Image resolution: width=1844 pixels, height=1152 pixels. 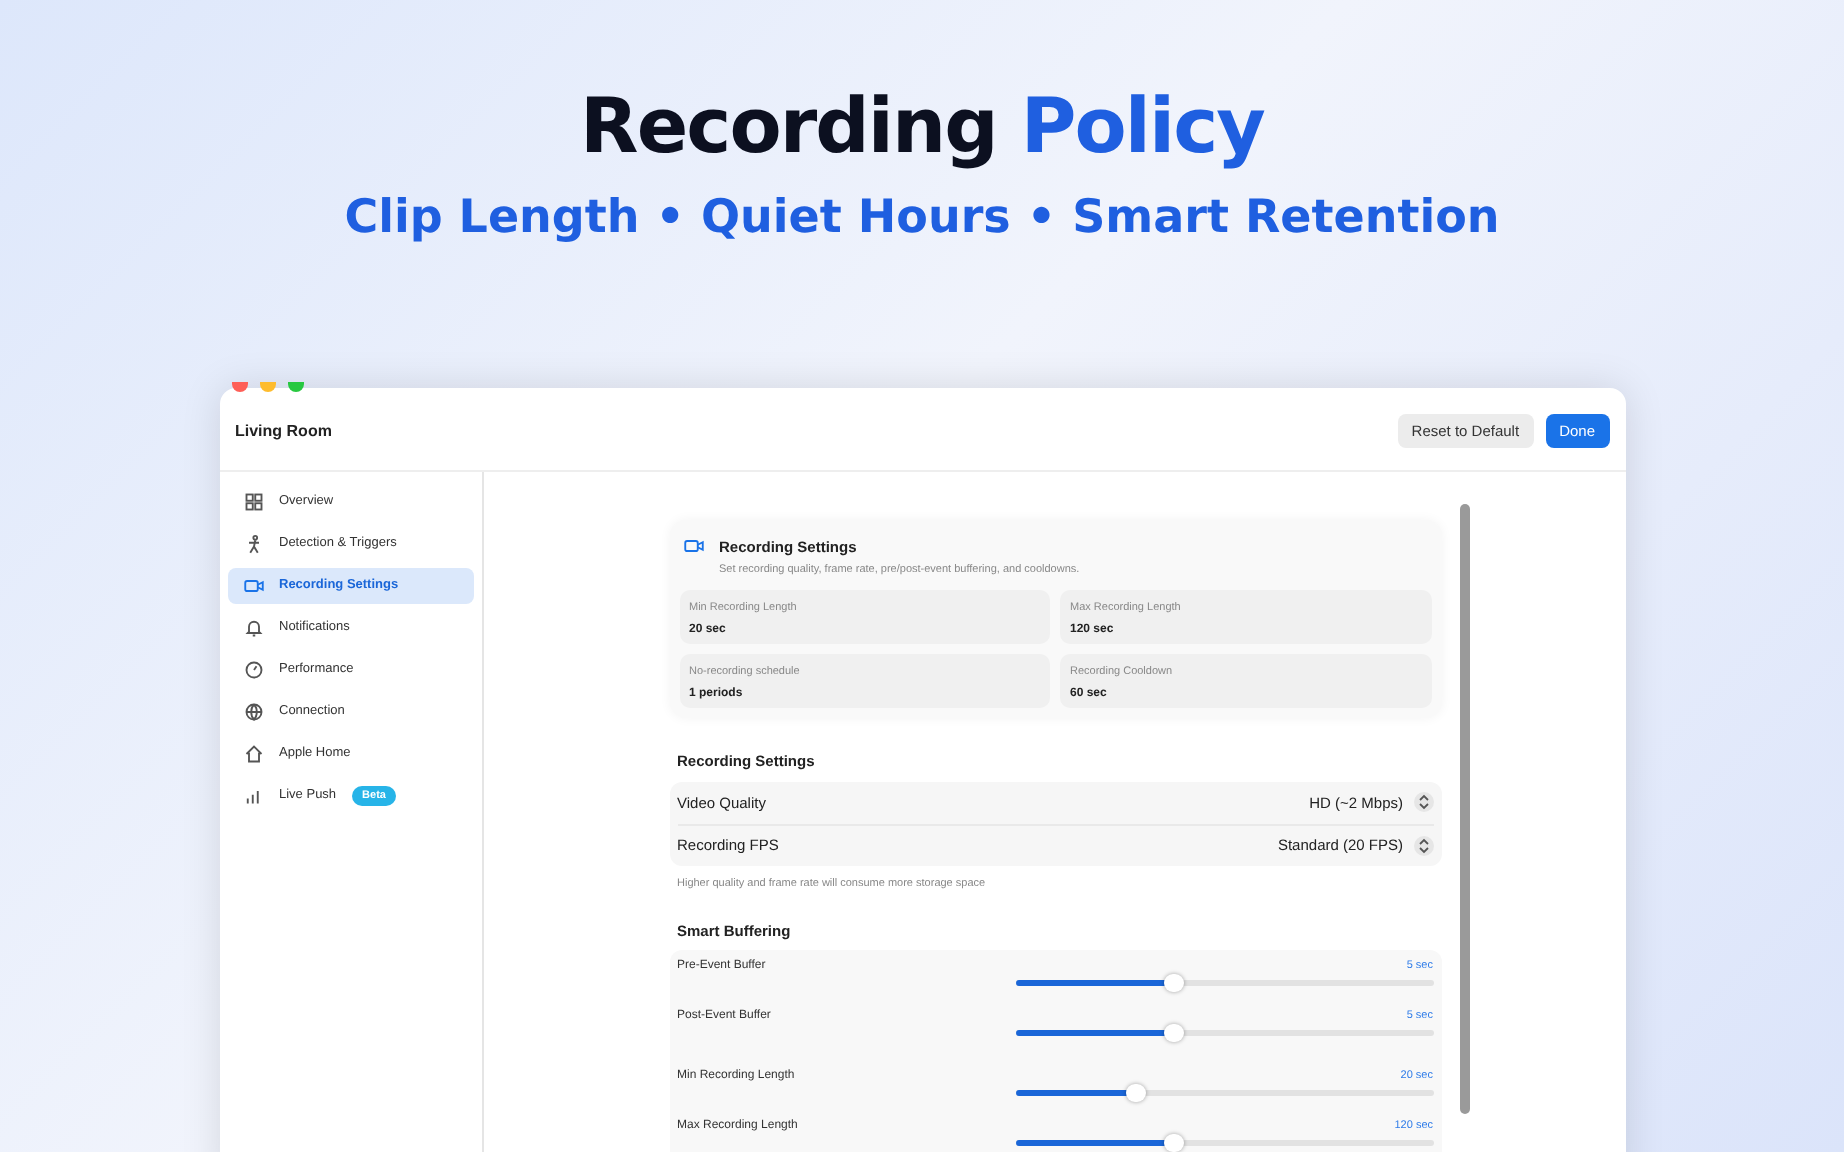 I want to click on window-title: Living Room, so click(x=284, y=431).